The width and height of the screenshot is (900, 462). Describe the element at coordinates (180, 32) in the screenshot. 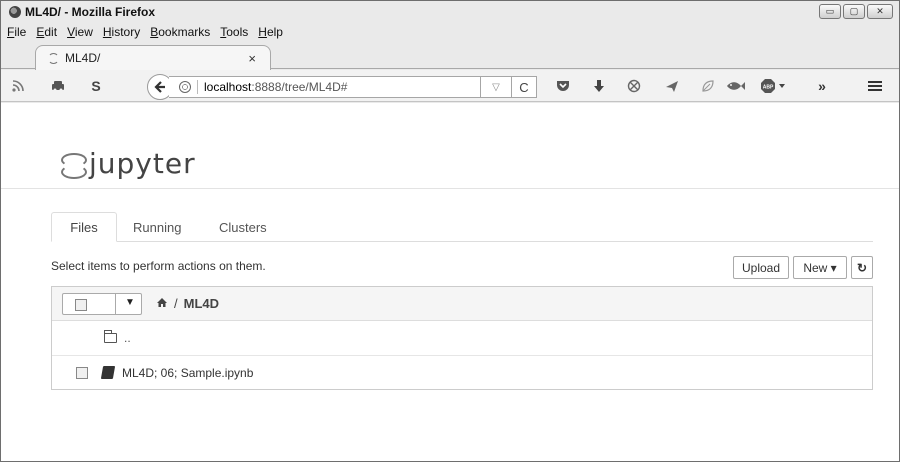

I see `menu-bookmarks: Bookmarks` at that location.